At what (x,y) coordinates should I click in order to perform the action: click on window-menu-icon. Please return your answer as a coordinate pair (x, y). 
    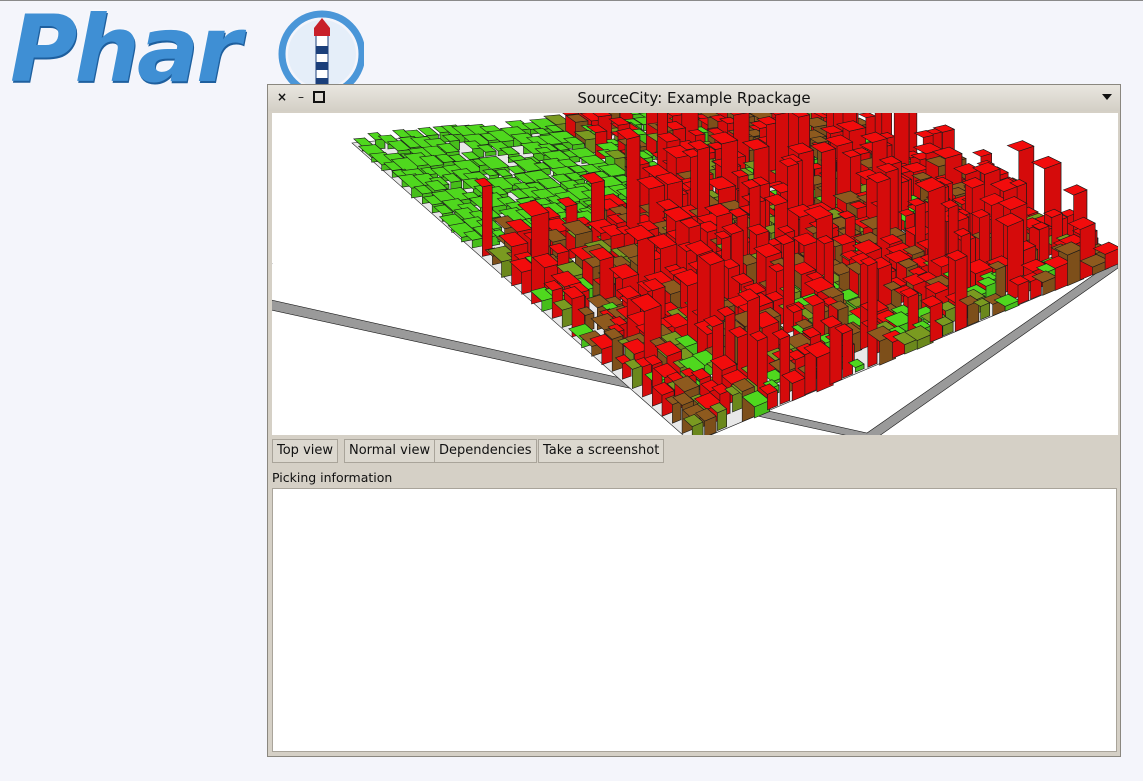
    Looking at the image, I should click on (1107, 97).